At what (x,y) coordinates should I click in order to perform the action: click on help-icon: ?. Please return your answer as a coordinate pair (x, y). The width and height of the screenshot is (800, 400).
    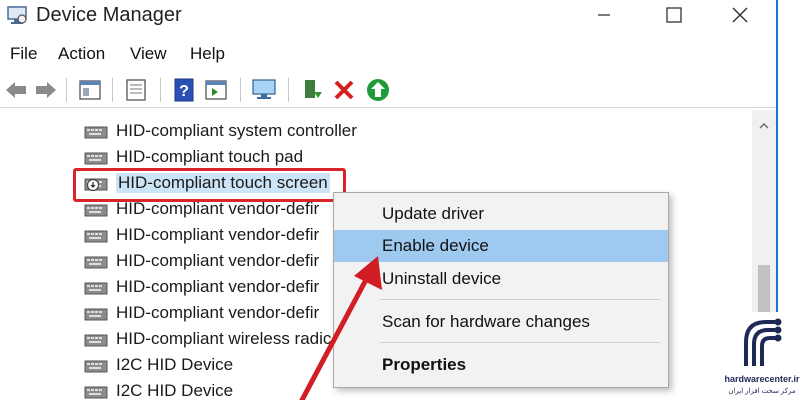
    Looking at the image, I should click on (184, 90).